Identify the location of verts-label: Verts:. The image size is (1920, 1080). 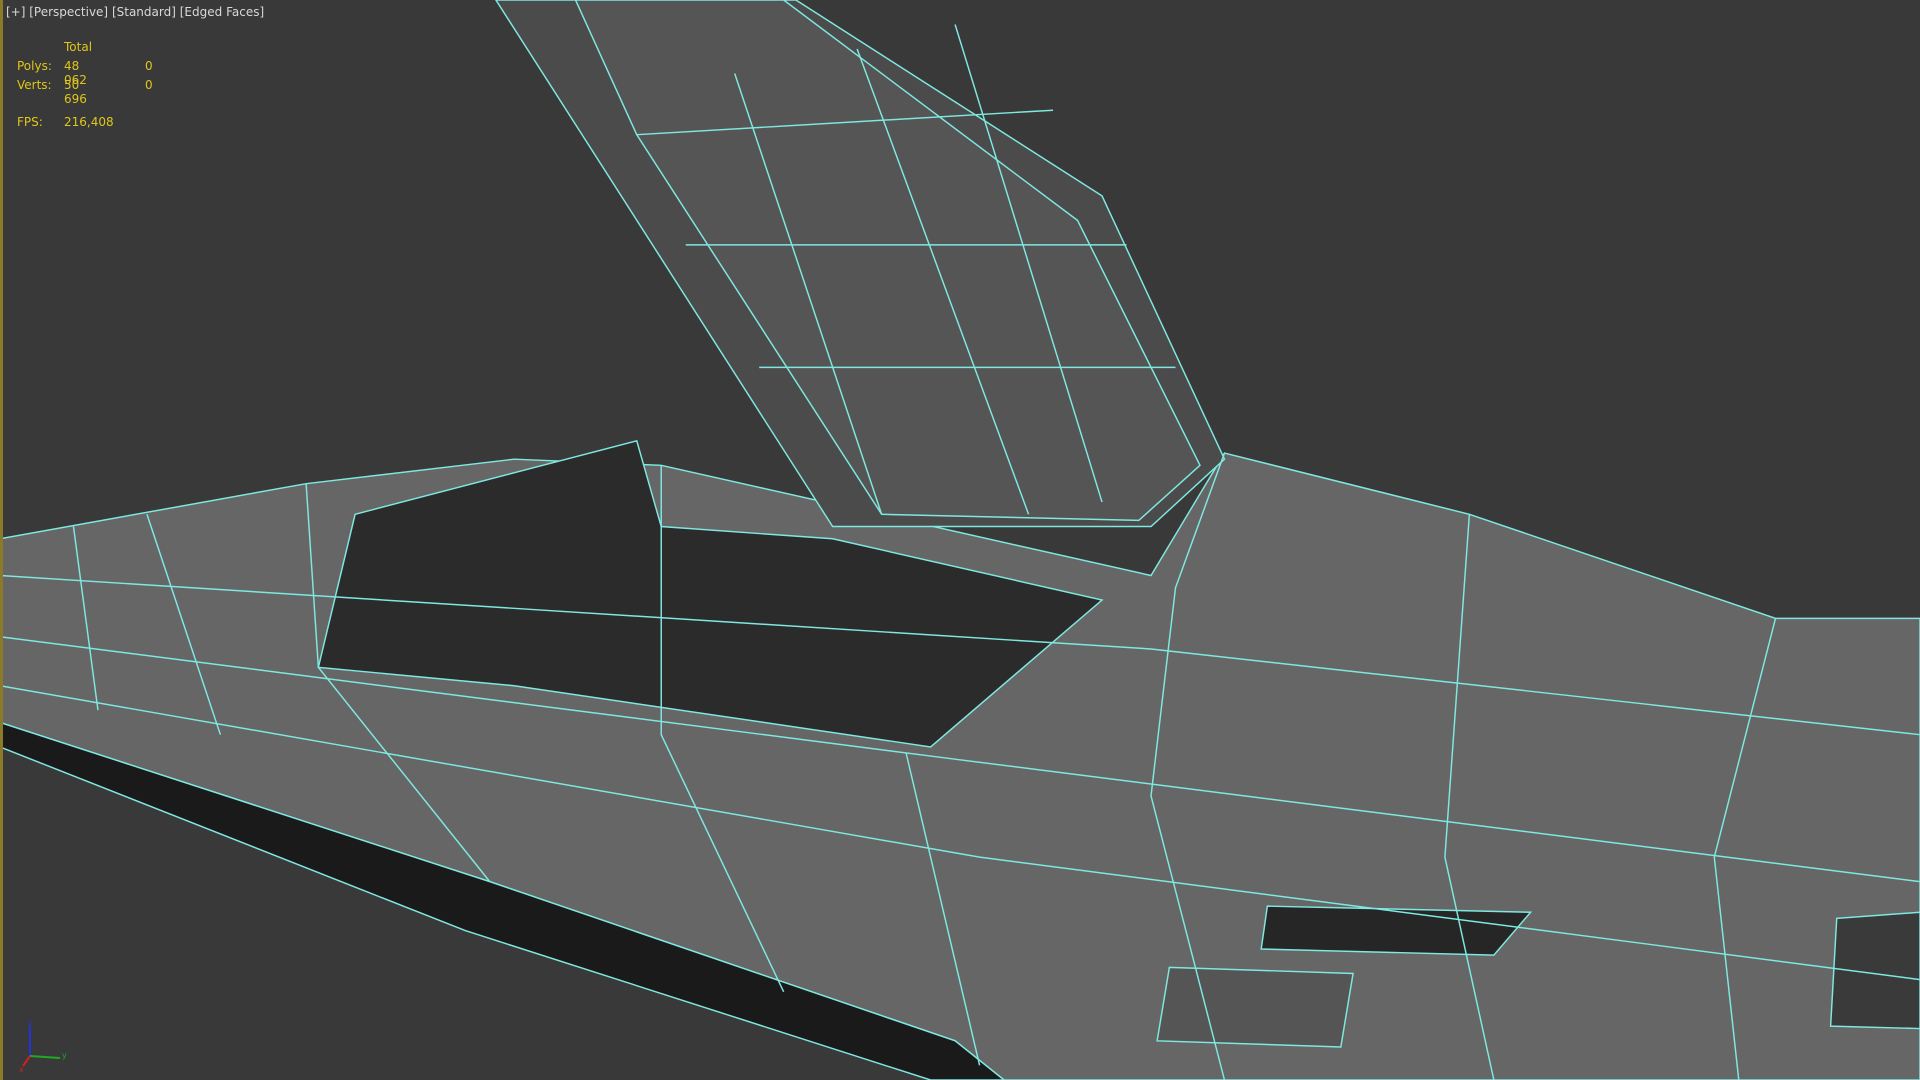
(34, 85).